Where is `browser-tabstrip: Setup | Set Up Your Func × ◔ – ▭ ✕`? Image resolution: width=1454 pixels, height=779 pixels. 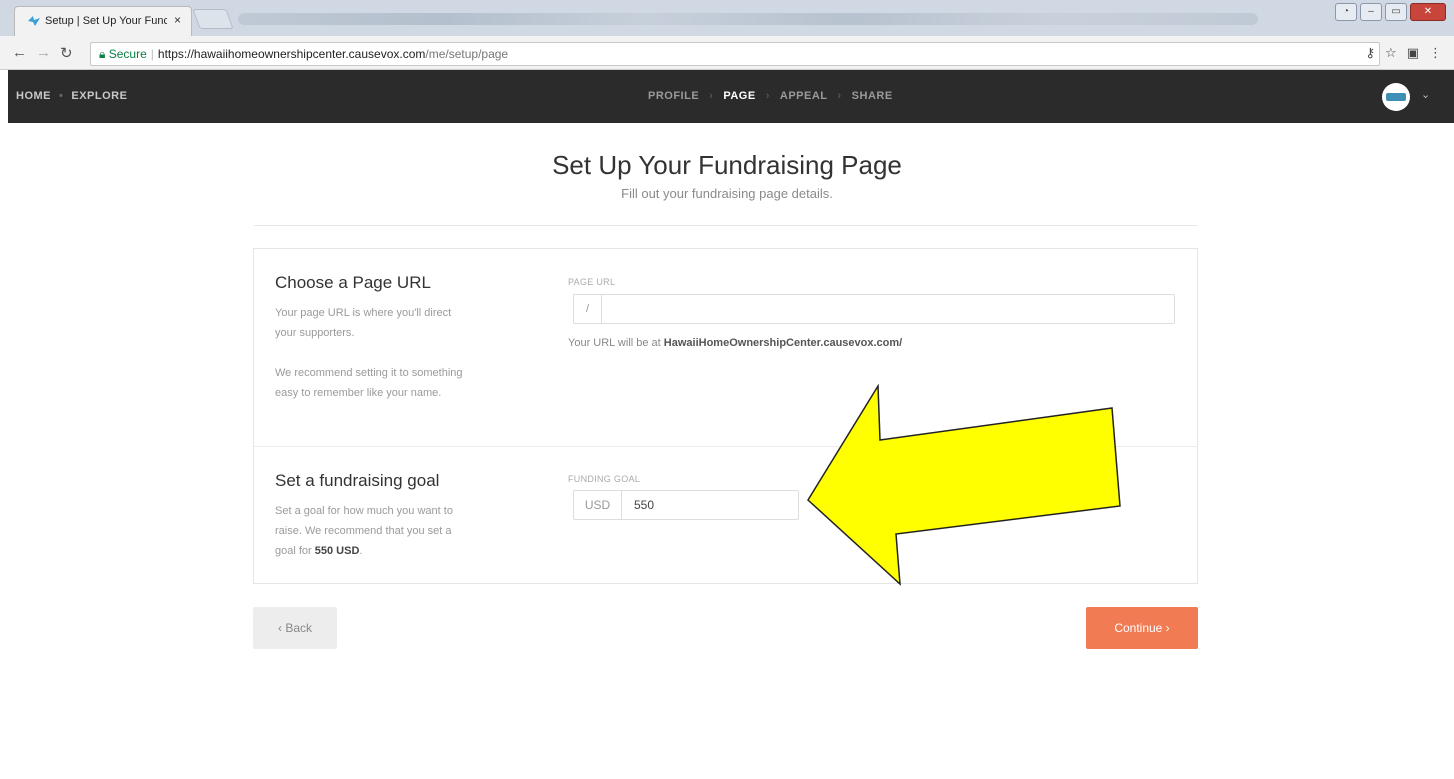
browser-tabstrip: Setup | Set Up Your Func × ◔ – ▭ ✕ is located at coordinates (727, 18).